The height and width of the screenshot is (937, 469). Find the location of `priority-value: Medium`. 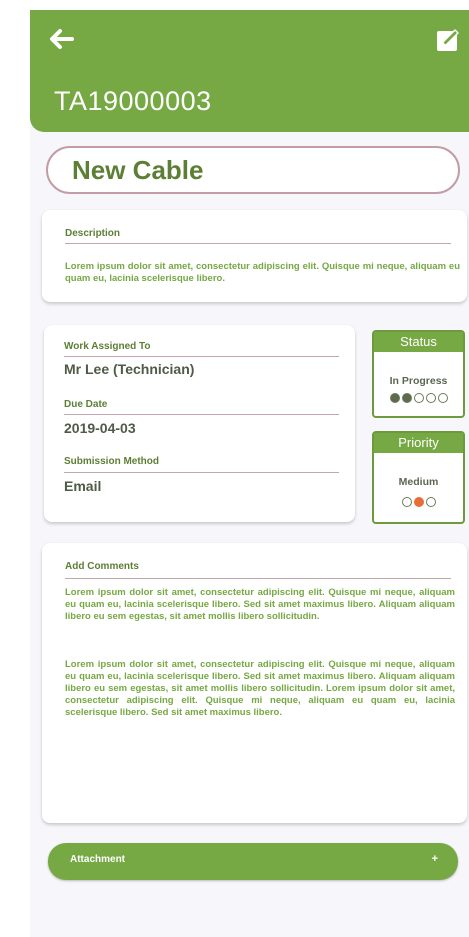

priority-value: Medium is located at coordinates (418, 482).